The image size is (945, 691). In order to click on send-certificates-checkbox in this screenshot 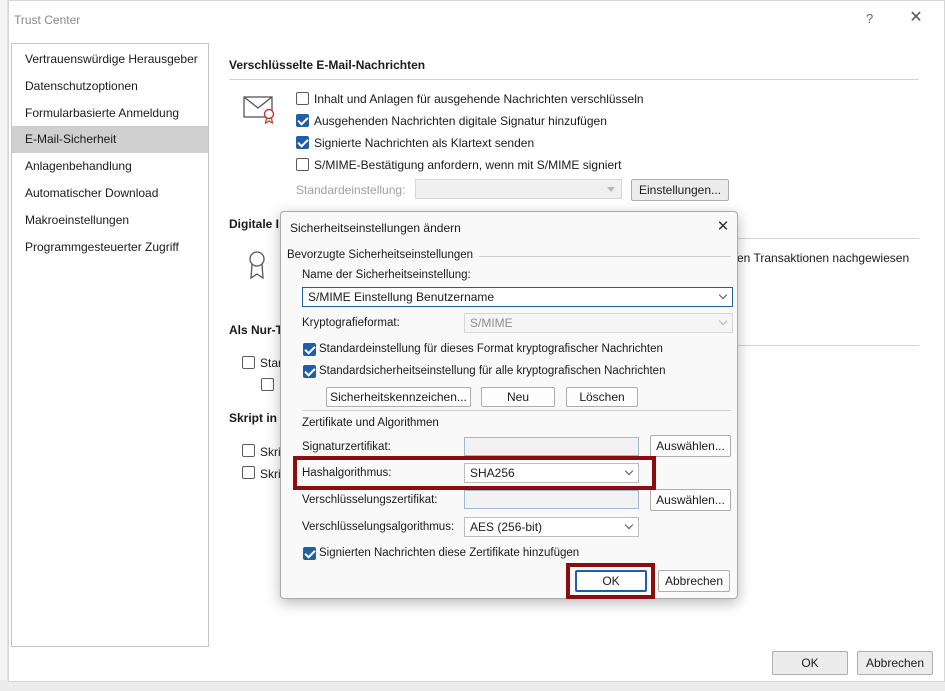, I will do `click(309, 553)`.